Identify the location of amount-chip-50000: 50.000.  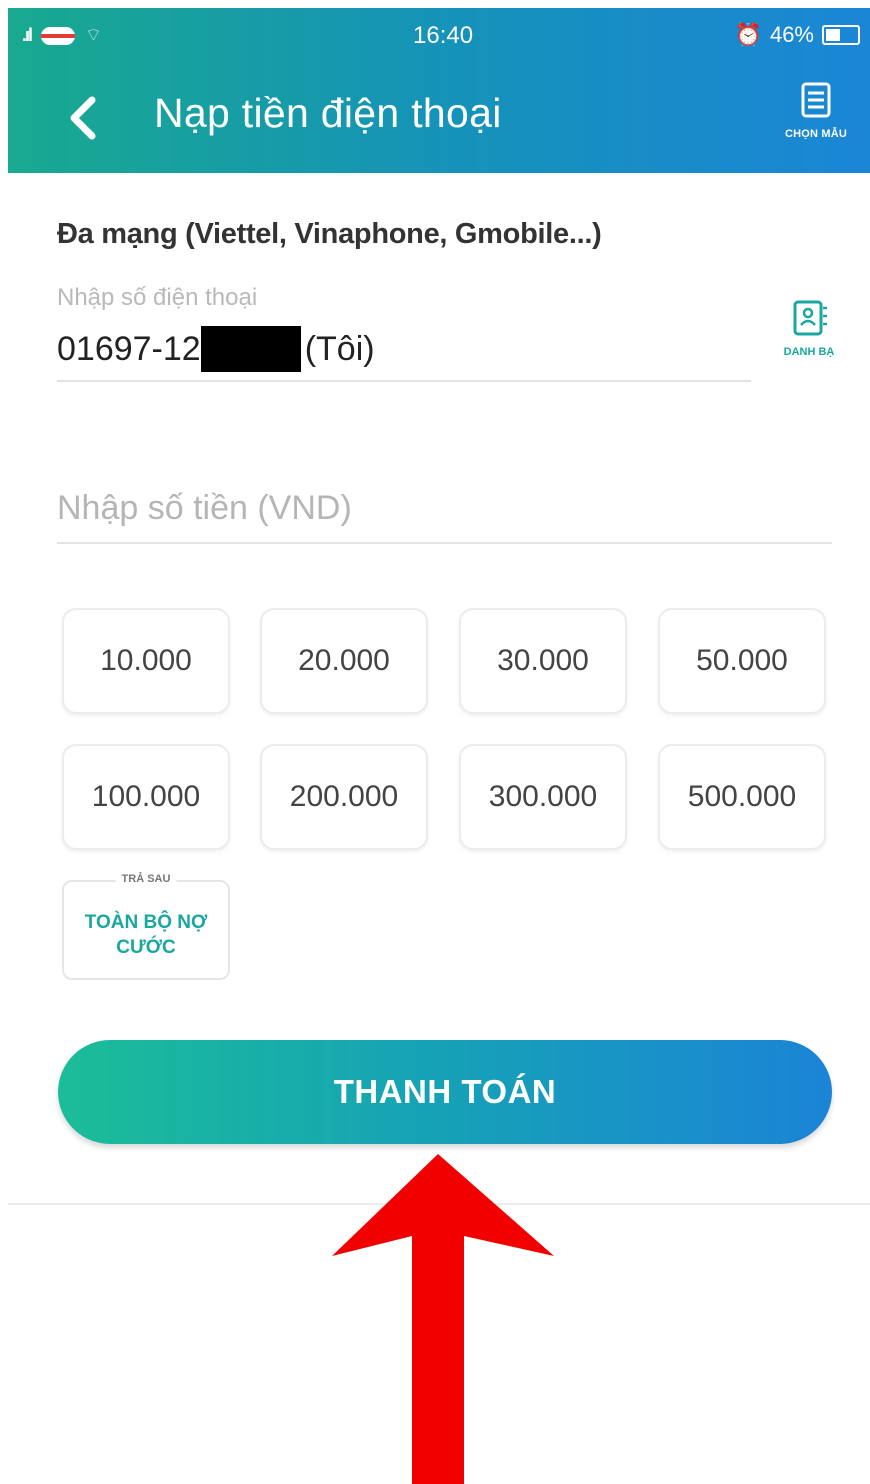
(742, 661).